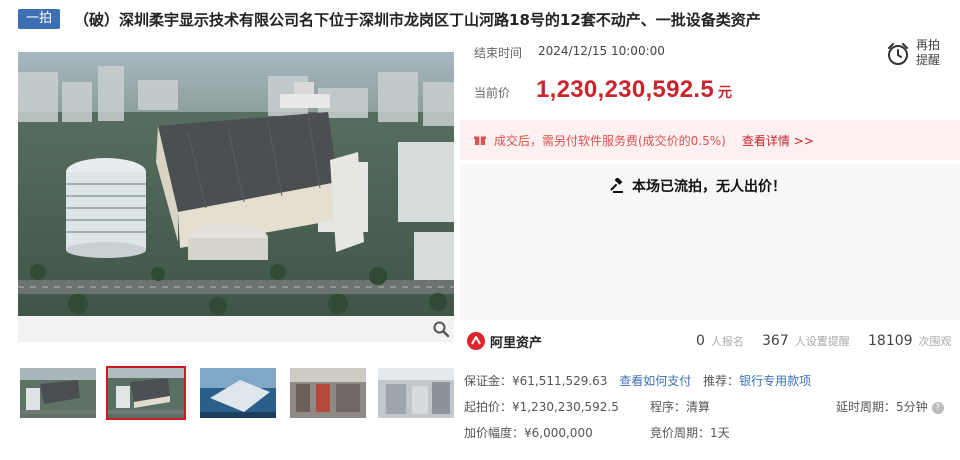 This screenshot has height=460, width=960. What do you see at coordinates (690, 433) in the screenshot?
I see `bid-cycle: 竞价周期：1天` at bounding box center [690, 433].